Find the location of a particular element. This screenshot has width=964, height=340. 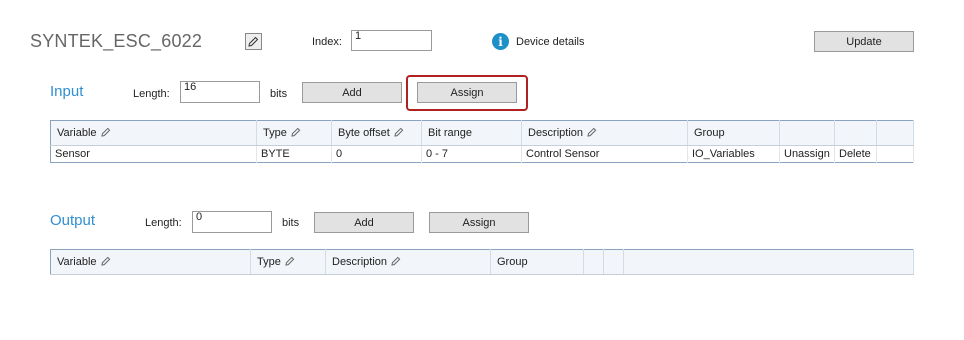

output-table: Variable Type Description Group is located at coordinates (482, 262).